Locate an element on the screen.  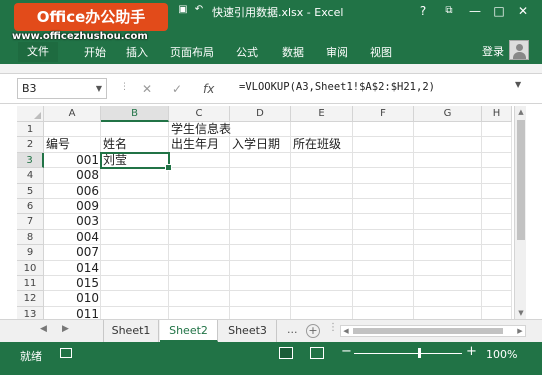
cell-a1 is located at coordinates (72, 130).